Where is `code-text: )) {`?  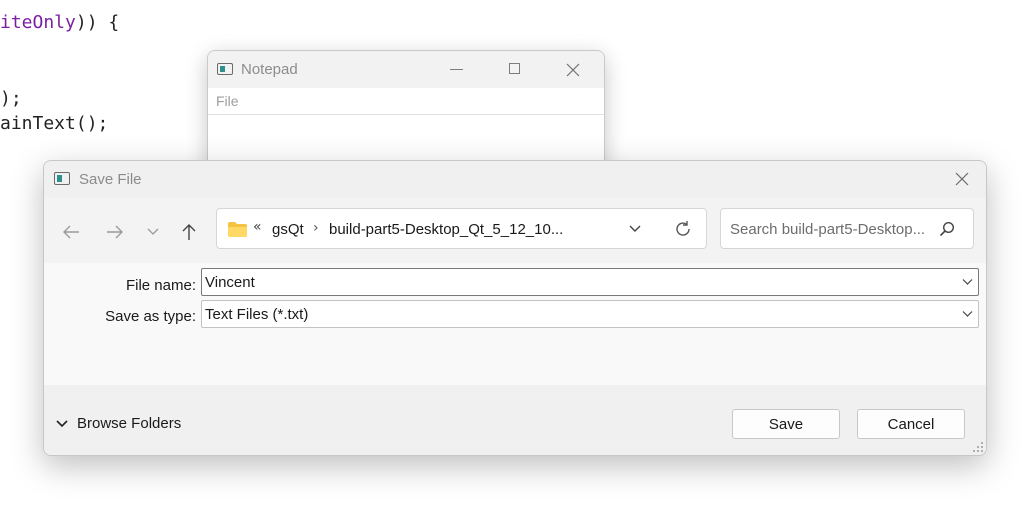 code-text: )) { is located at coordinates (97, 22).